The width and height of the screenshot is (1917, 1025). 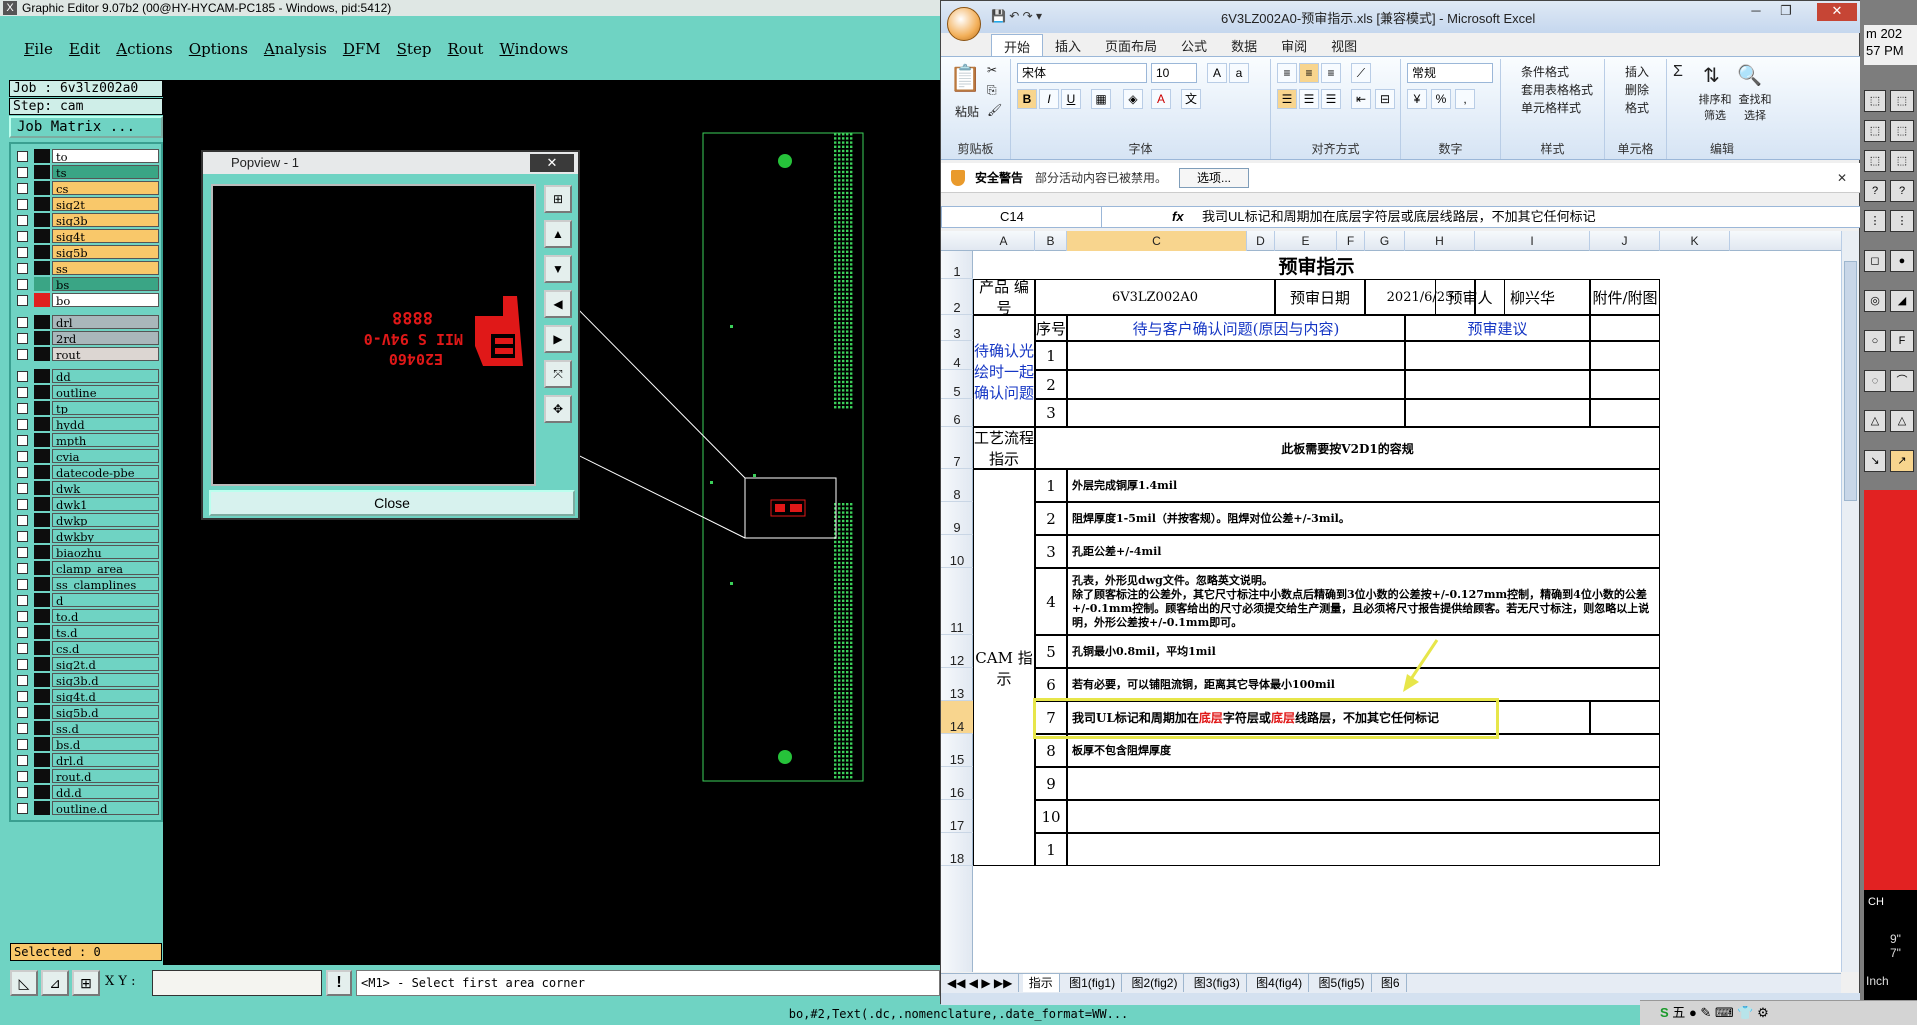 I want to click on layer-row: sig2t, so click(x=86, y=204).